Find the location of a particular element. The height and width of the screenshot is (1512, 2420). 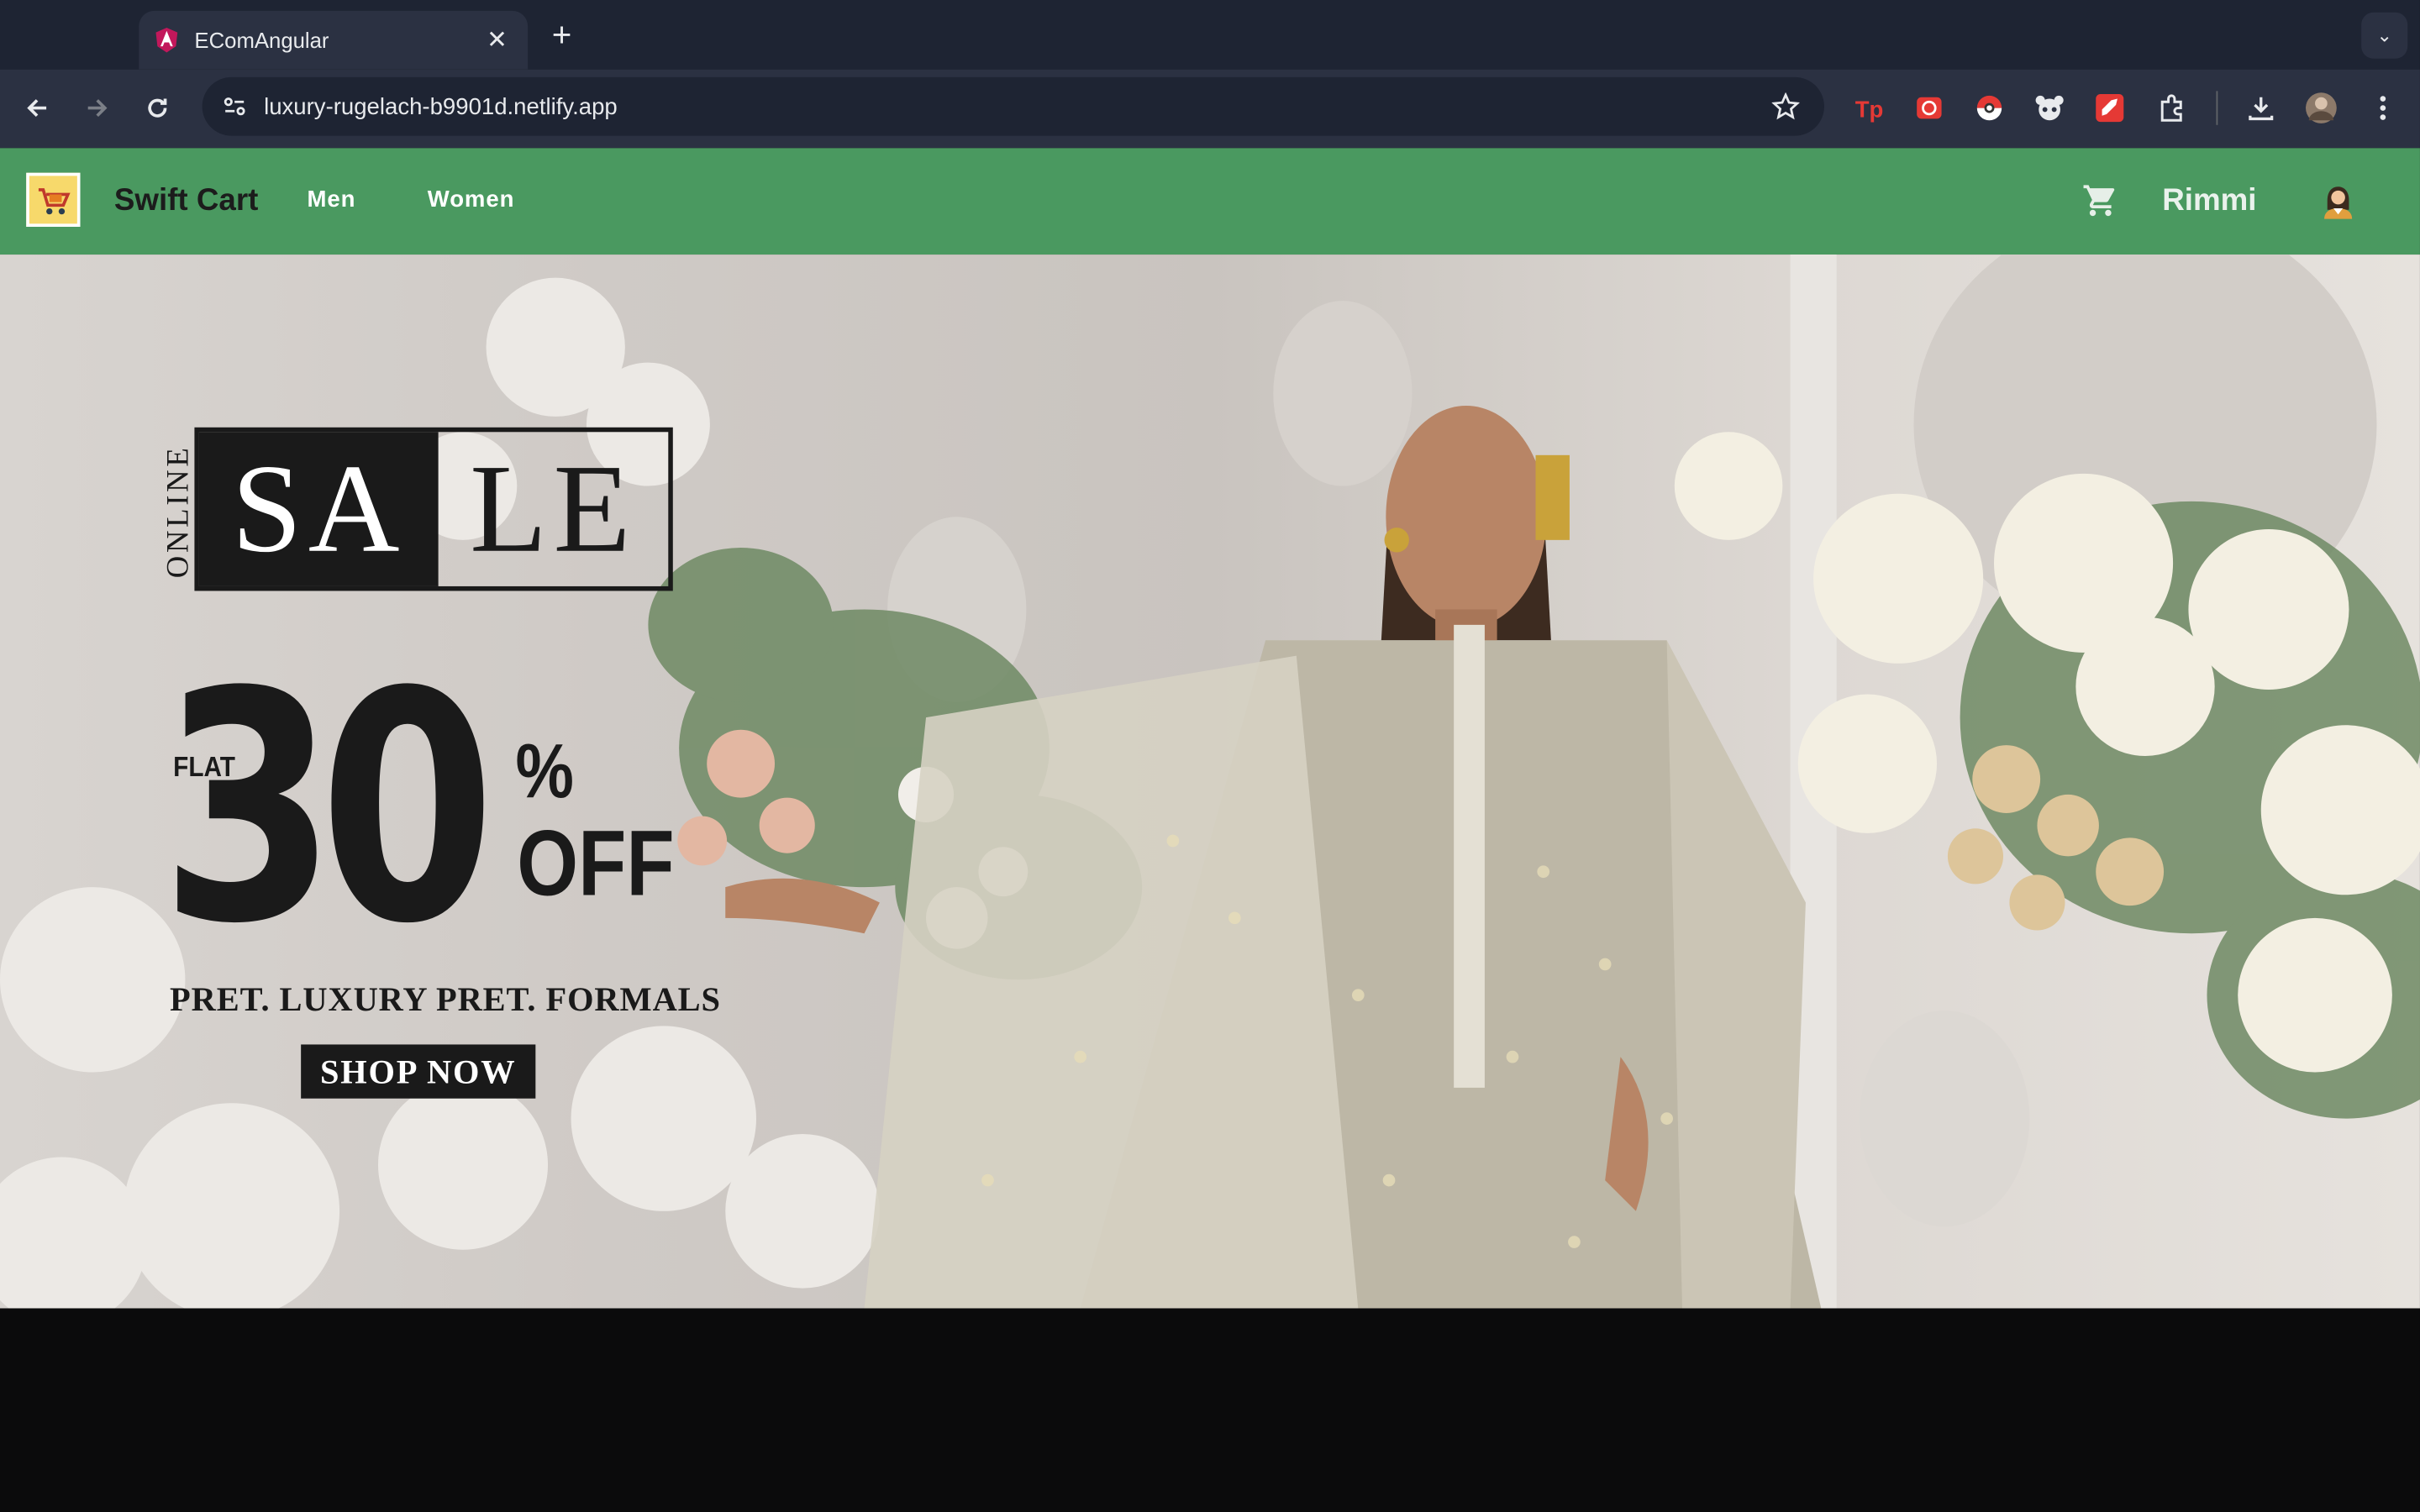

off-label: OFF is located at coordinates (596, 863).